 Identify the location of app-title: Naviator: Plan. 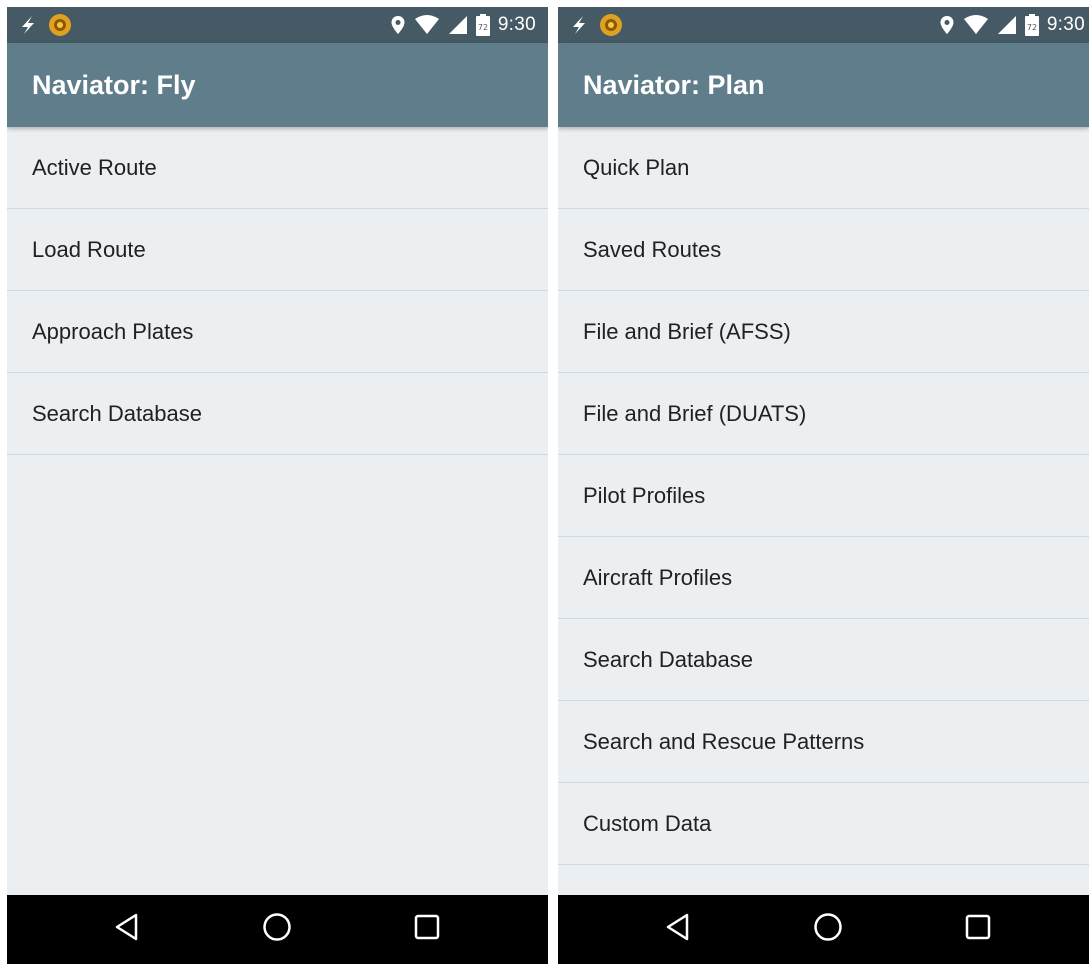
(674, 85).